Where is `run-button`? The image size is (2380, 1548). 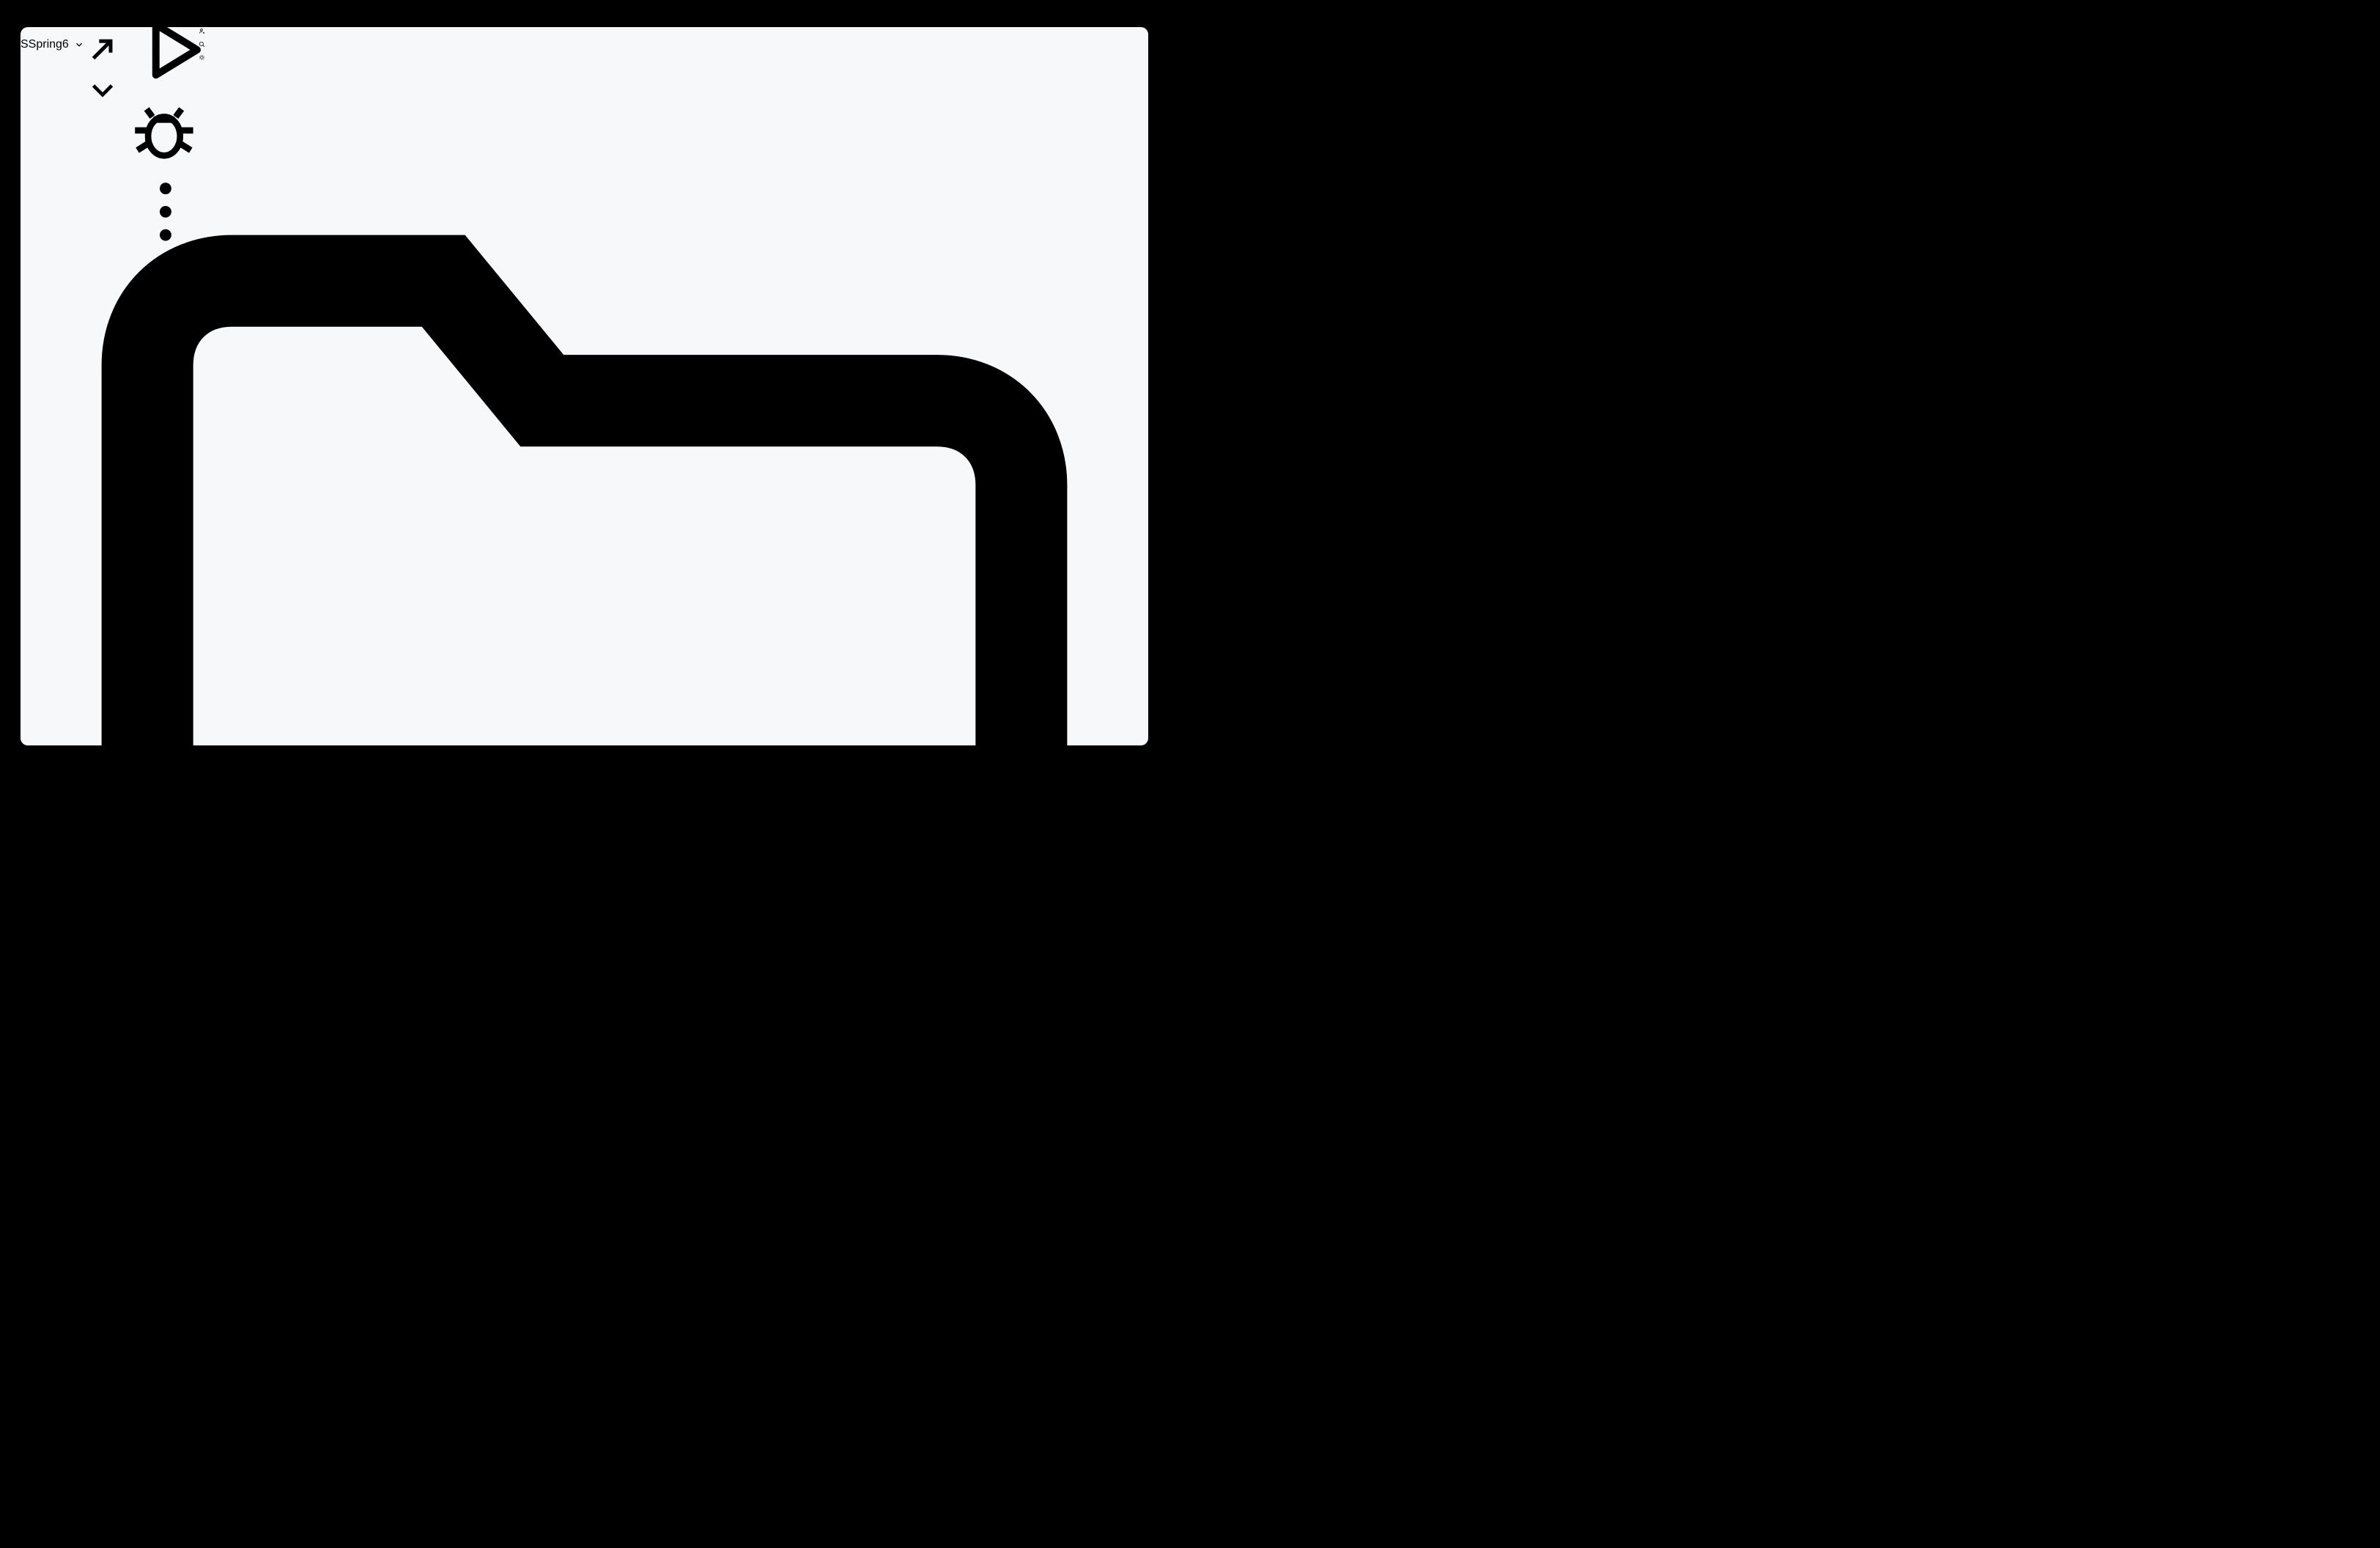 run-button is located at coordinates (173, 59).